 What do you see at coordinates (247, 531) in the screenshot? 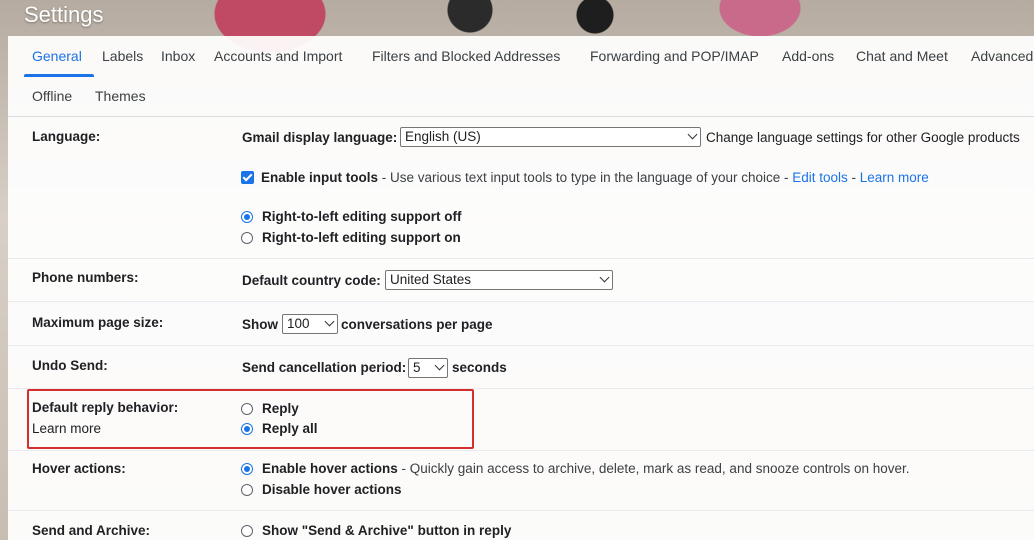
I see `show-send-archive-radio` at bounding box center [247, 531].